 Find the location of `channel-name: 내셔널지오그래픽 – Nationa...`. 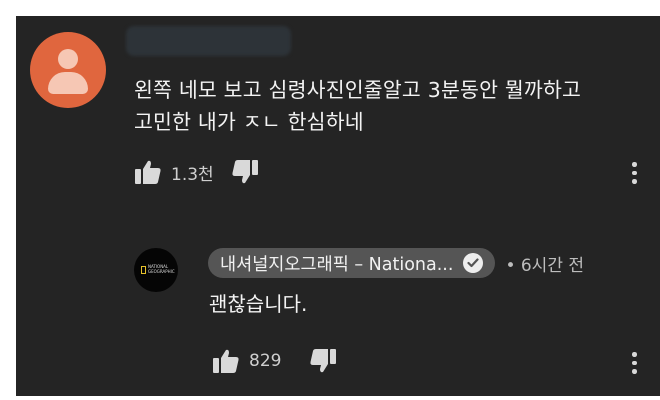

channel-name: 내셔널지오그래픽 – Nationa... is located at coordinates (337, 264).